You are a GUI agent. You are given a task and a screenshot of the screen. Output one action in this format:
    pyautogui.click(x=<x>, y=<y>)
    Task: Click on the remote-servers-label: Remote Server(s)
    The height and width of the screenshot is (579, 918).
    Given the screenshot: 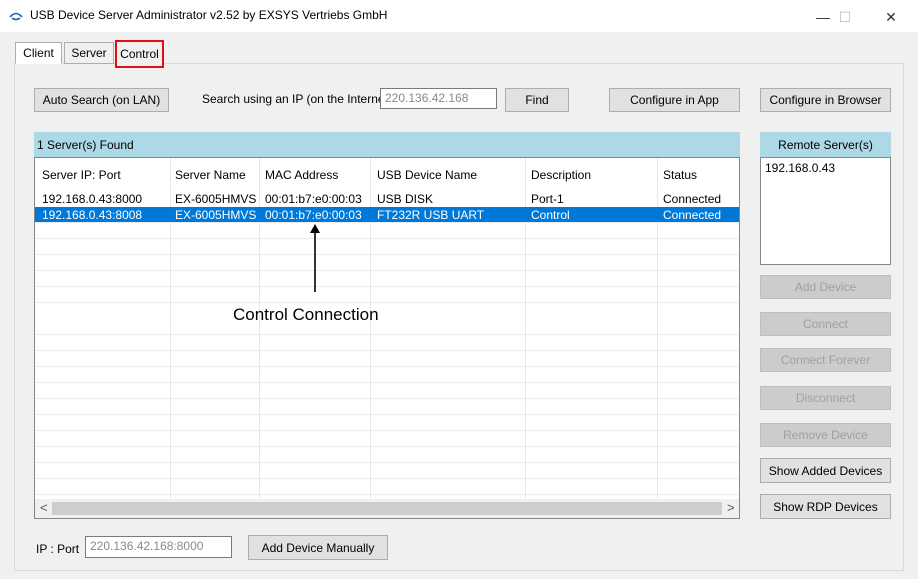 What is the action you would take?
    pyautogui.click(x=825, y=144)
    